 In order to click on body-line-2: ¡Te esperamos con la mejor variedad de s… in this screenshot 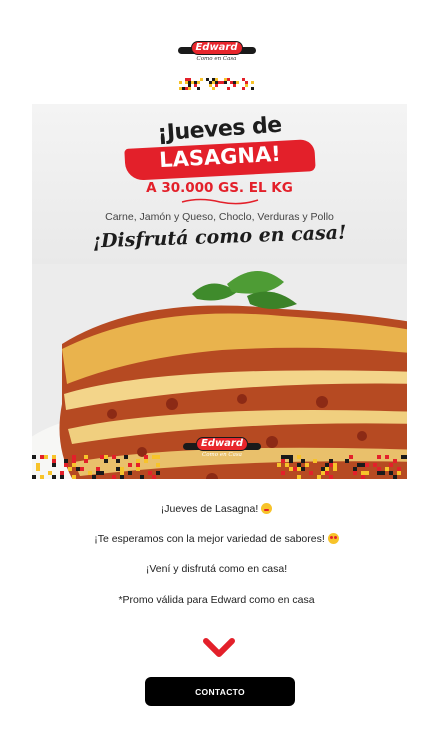, I will do `click(216, 539)`.